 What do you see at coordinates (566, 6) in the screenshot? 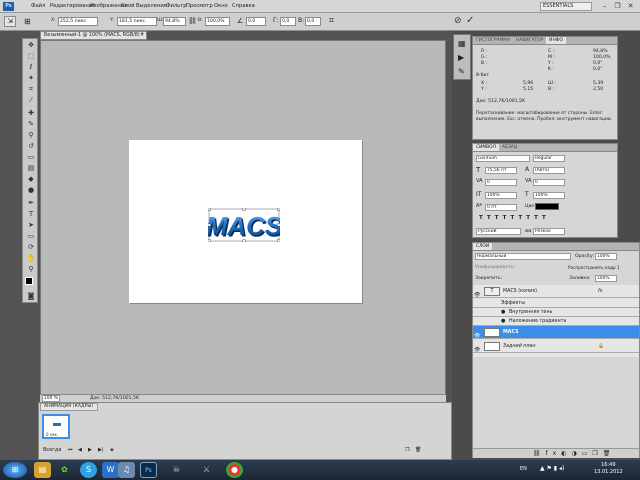
I see `workspace-switcher: ESSENTIALS` at bounding box center [566, 6].